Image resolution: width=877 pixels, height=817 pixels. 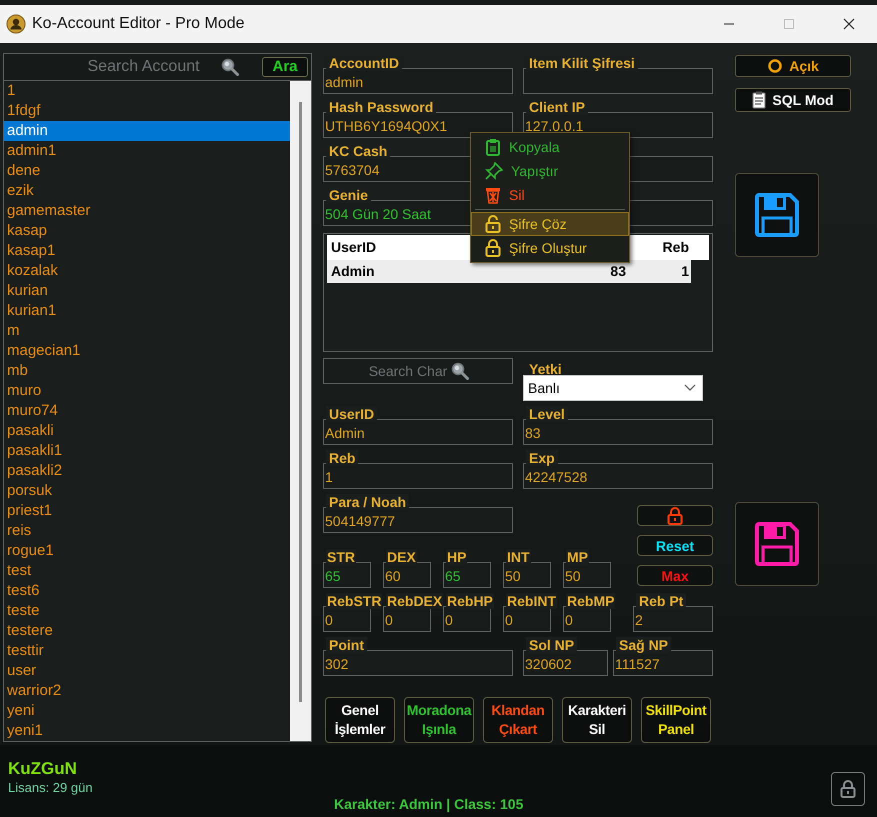 What do you see at coordinates (542, 458) in the screenshot?
I see `field-label: Exp` at bounding box center [542, 458].